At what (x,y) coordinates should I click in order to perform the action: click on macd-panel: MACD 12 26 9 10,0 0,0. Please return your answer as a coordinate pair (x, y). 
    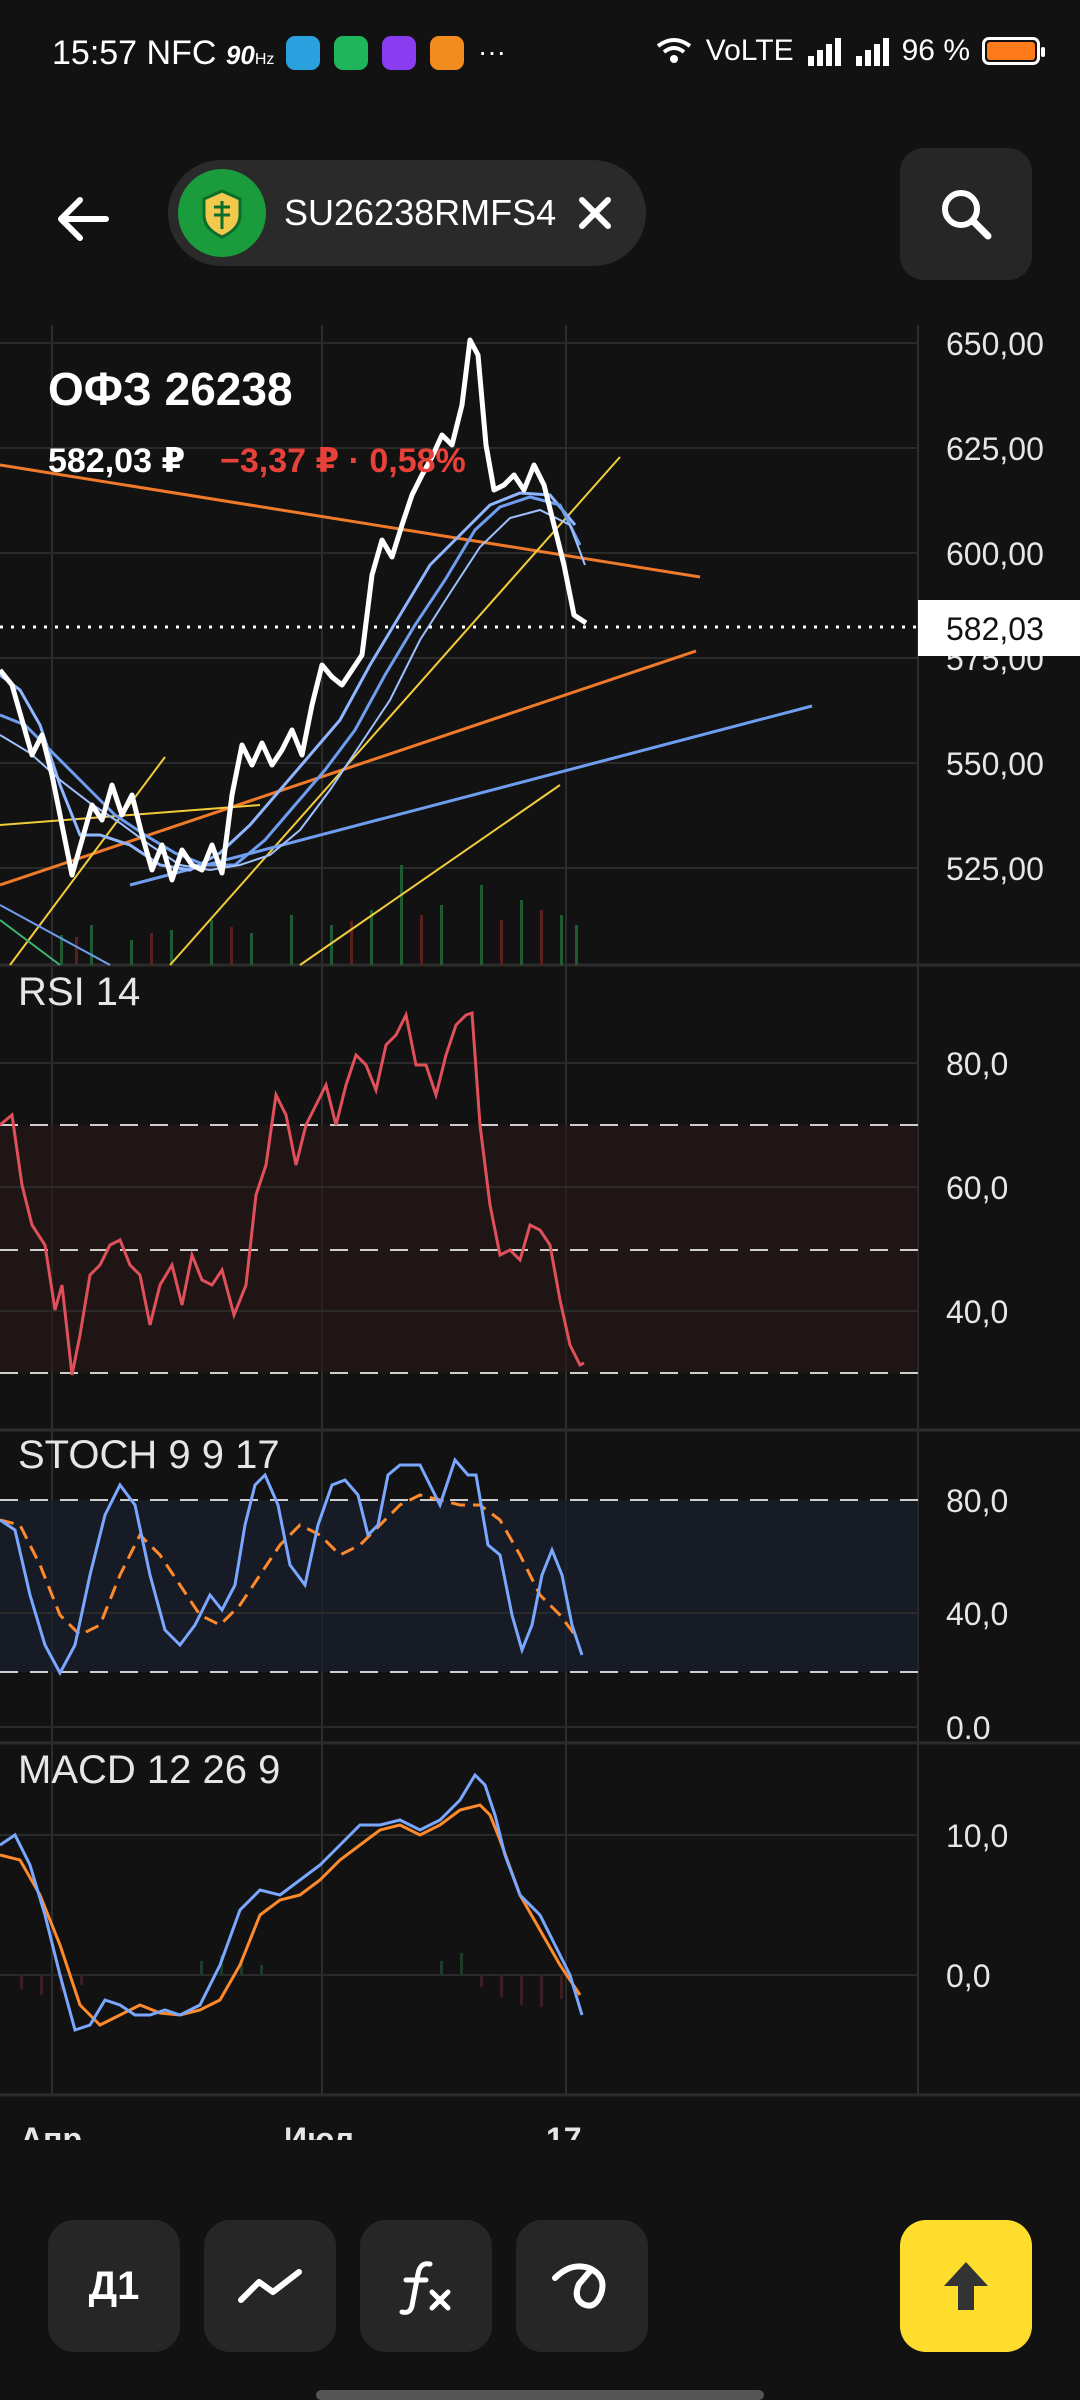
    Looking at the image, I should click on (504, 1890).